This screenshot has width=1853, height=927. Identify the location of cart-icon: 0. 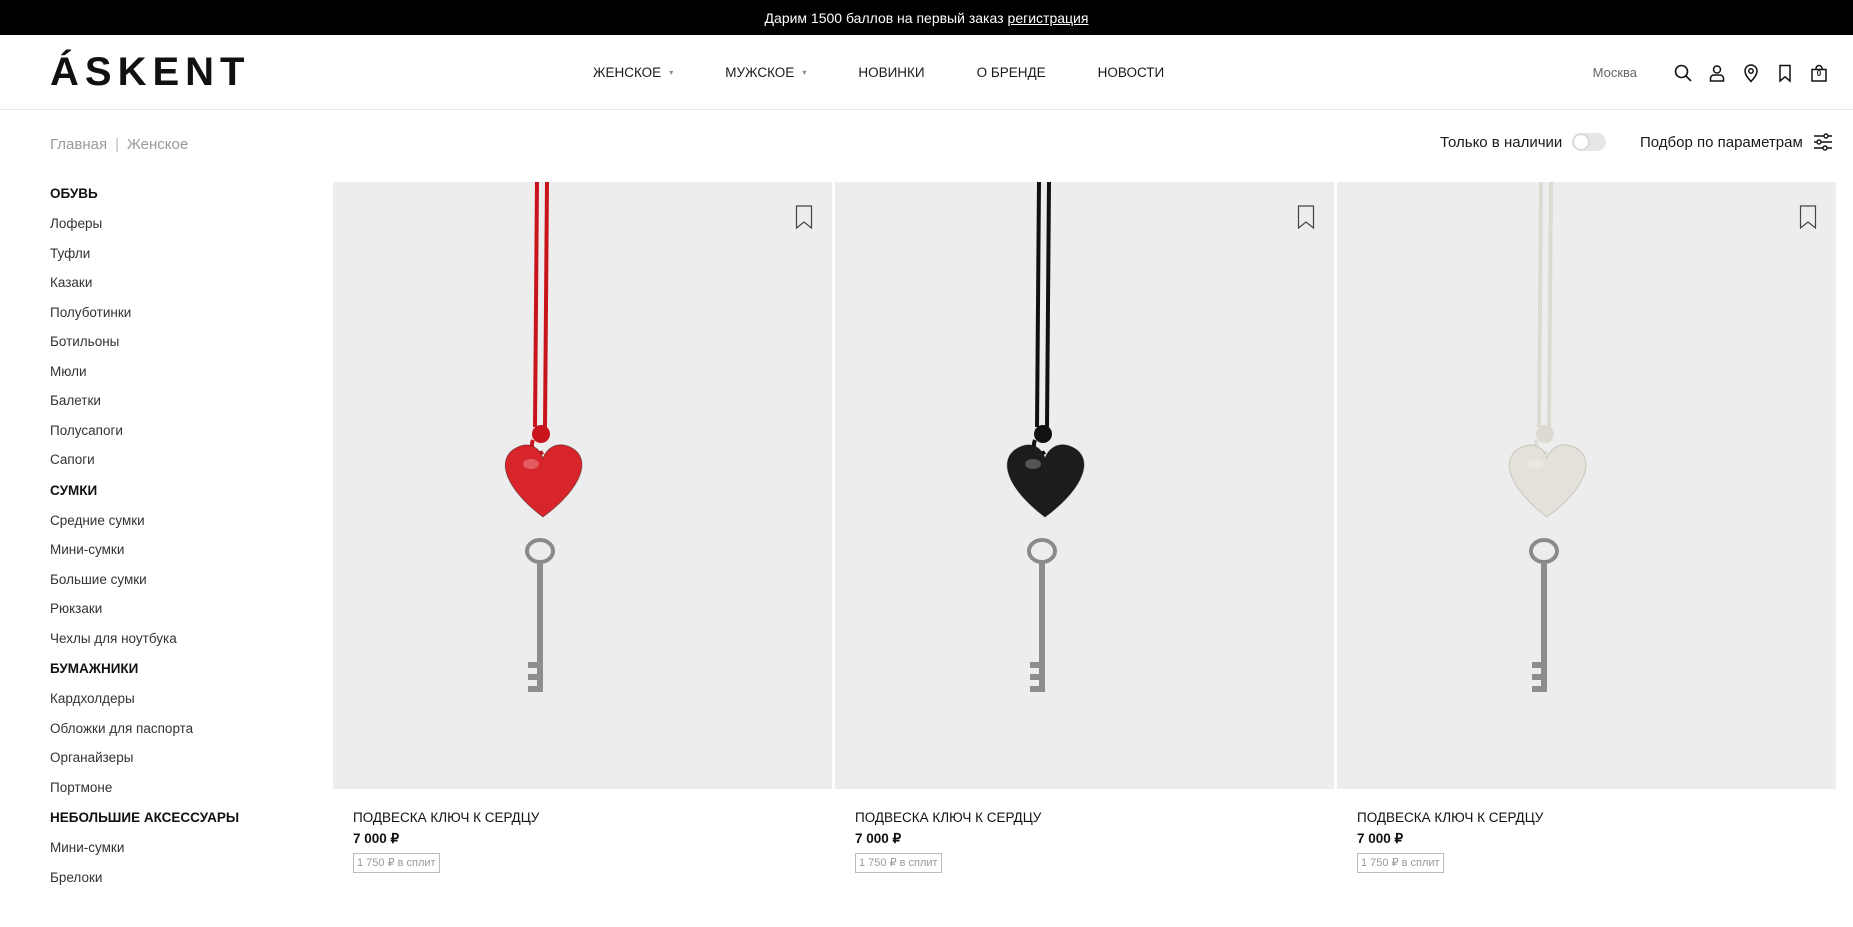
(1819, 73).